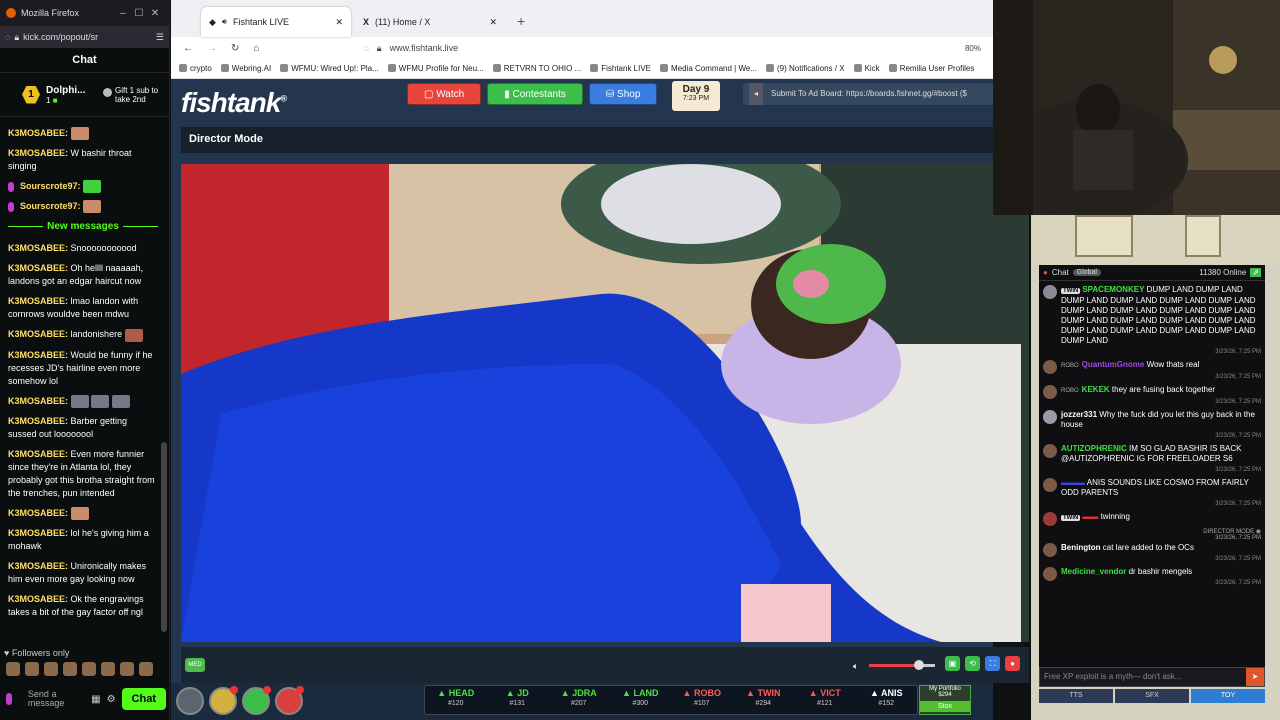 This screenshot has height=720, width=1280. Describe the element at coordinates (1255, 677) in the screenshot. I see `send-arrow-icon: ➤` at that location.